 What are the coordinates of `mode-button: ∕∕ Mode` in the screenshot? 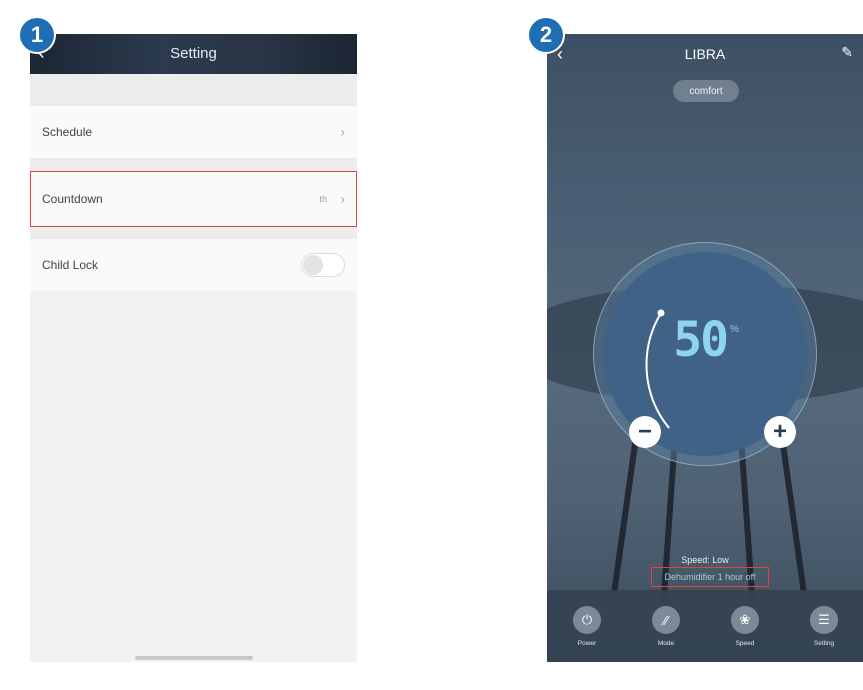 It's located at (666, 626).